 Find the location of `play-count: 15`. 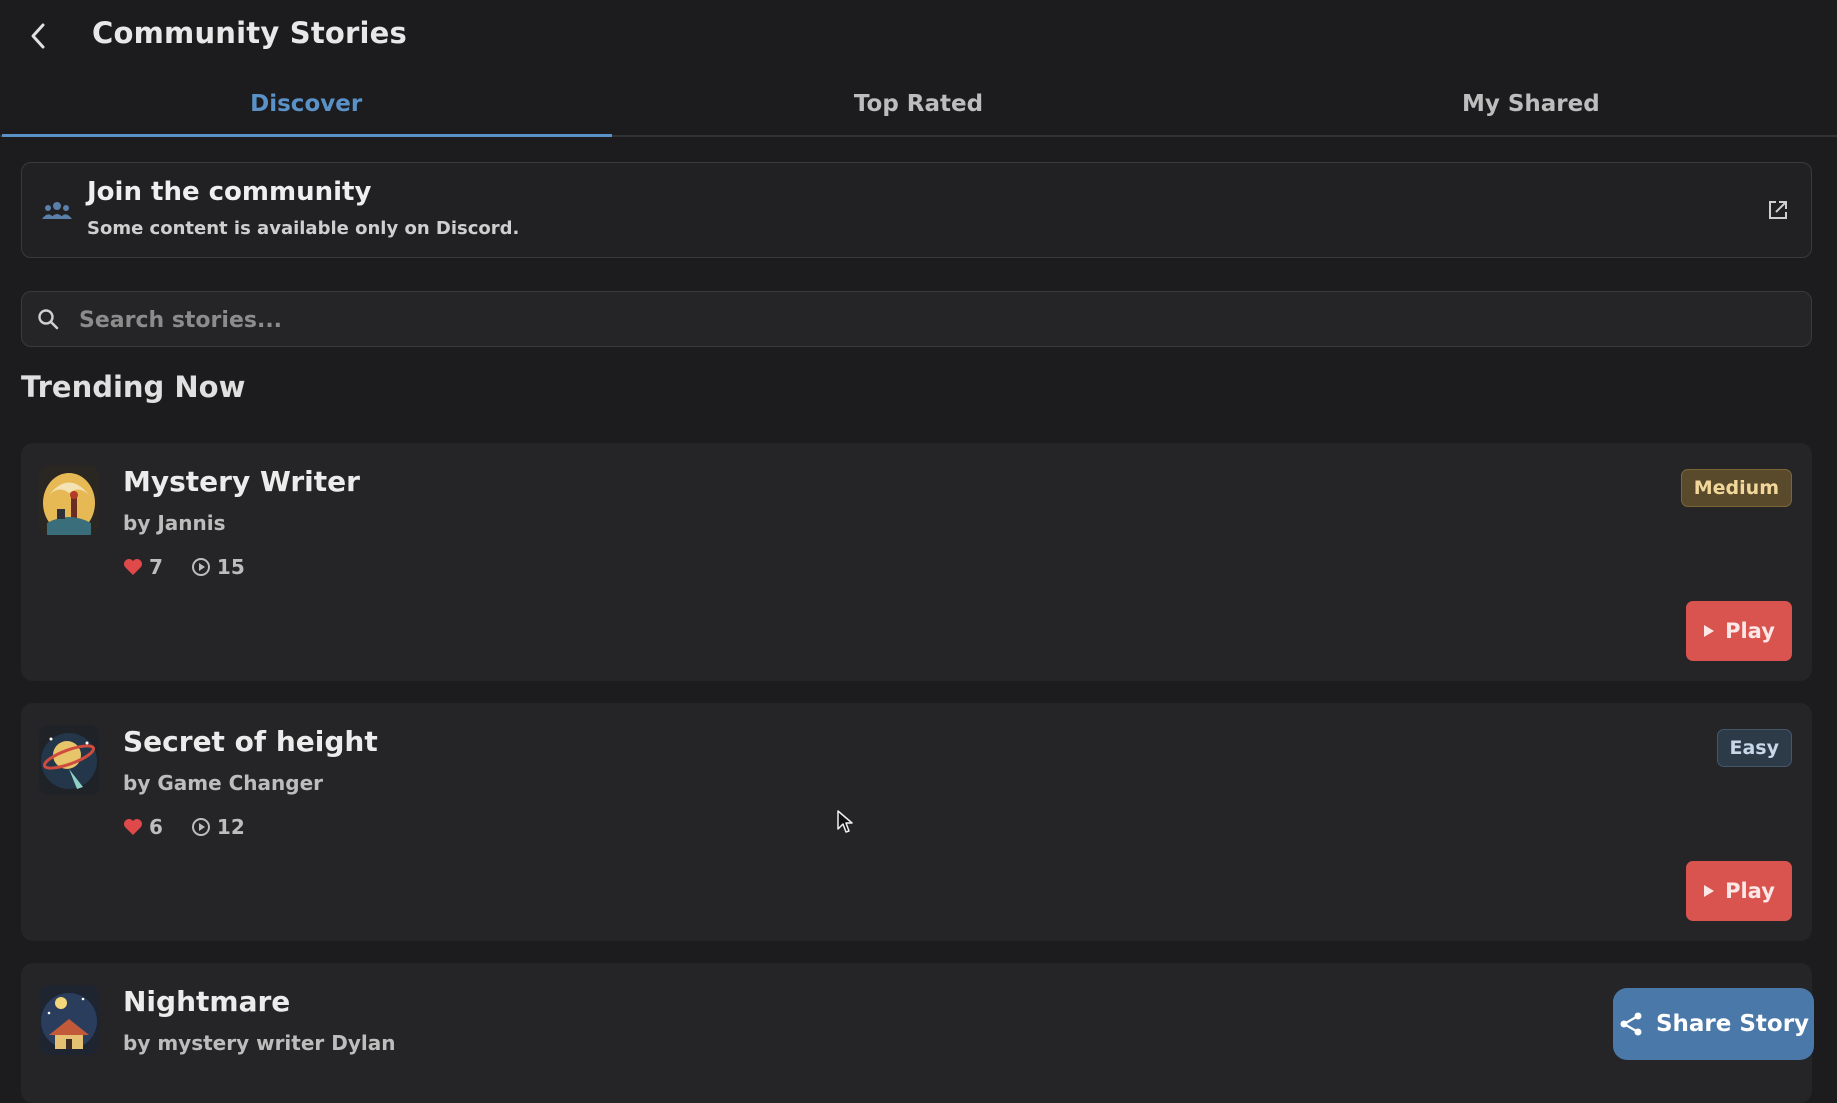

play-count: 15 is located at coordinates (230, 567).